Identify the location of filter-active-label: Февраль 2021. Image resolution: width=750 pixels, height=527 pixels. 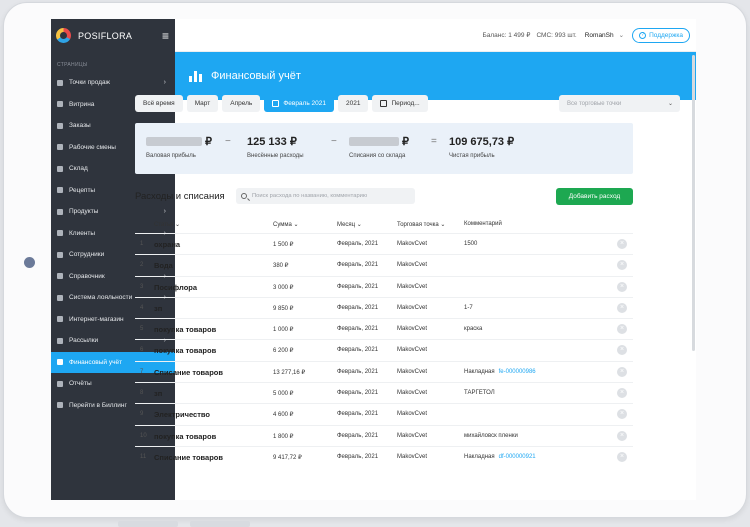
(304, 103).